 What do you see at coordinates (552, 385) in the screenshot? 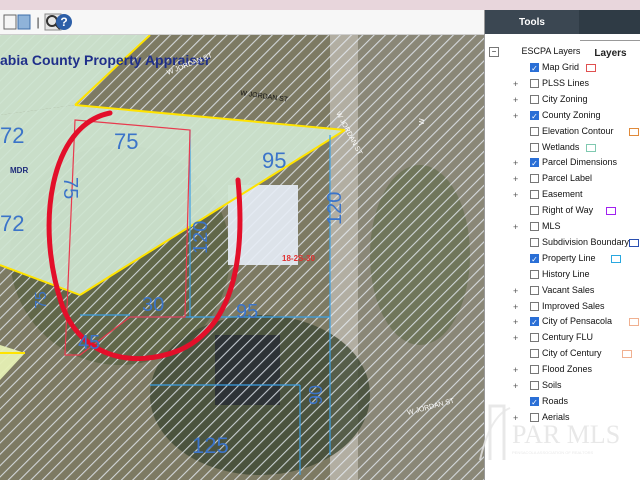
I see `layer-label: Soils` at bounding box center [552, 385].